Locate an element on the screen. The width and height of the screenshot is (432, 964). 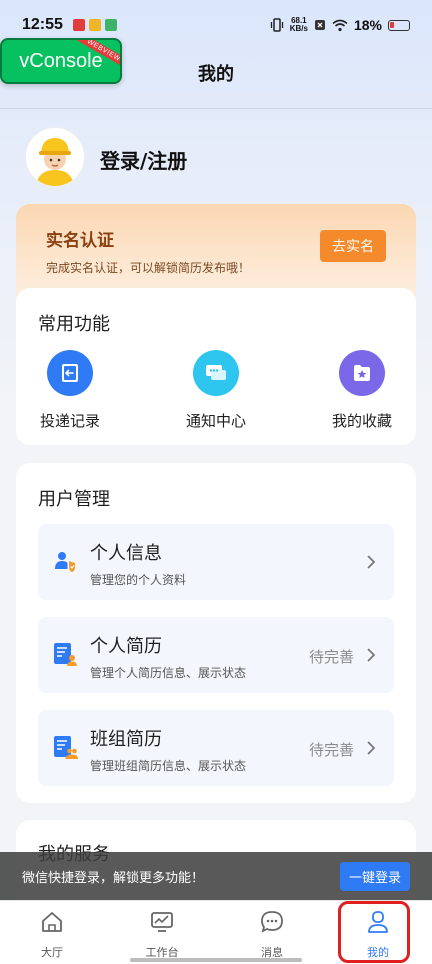
header-divider is located at coordinates (216, 108).